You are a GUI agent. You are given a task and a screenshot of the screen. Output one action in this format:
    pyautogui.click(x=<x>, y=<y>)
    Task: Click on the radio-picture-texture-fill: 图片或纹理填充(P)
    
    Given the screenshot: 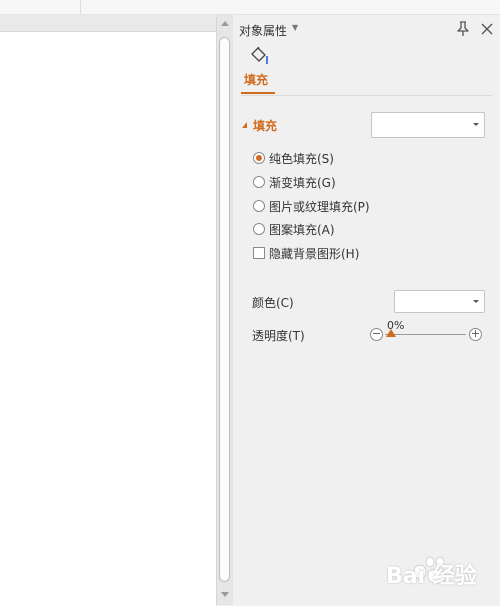 What is the action you would take?
    pyautogui.click(x=311, y=206)
    